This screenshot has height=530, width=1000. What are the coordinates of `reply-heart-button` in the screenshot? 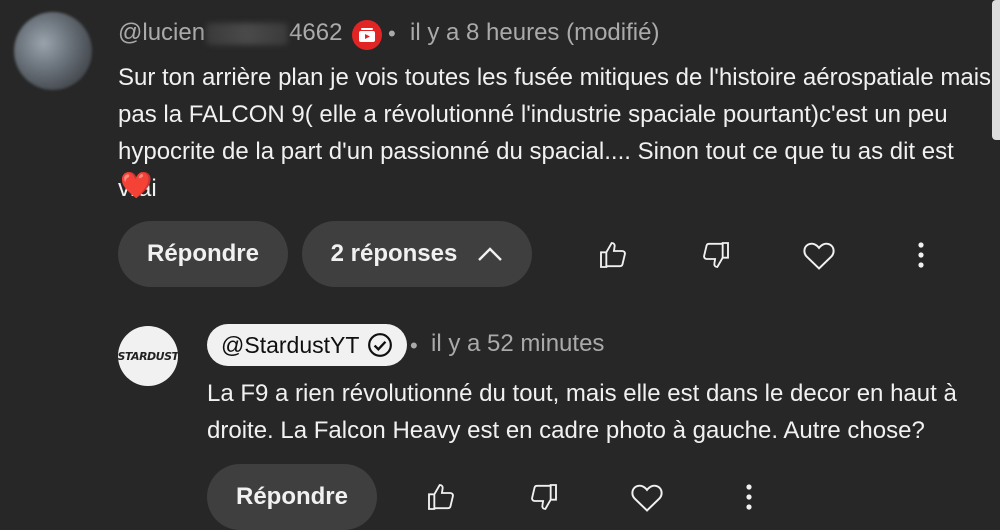 It's located at (647, 497).